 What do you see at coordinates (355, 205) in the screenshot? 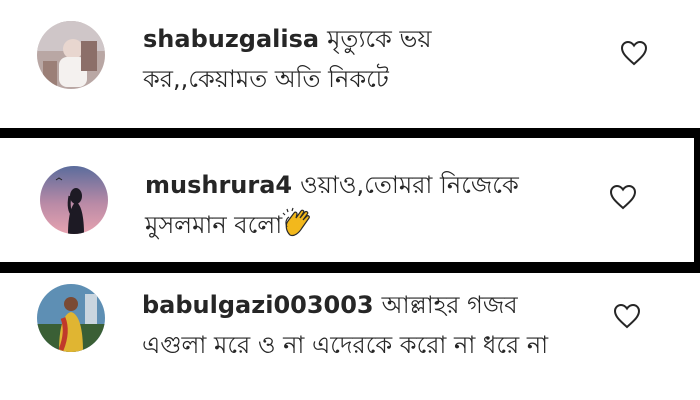
I see `comment-text: mushrura4 ওয়াও,তোমরা নিজেকে মুসলমান বলো` at bounding box center [355, 205].